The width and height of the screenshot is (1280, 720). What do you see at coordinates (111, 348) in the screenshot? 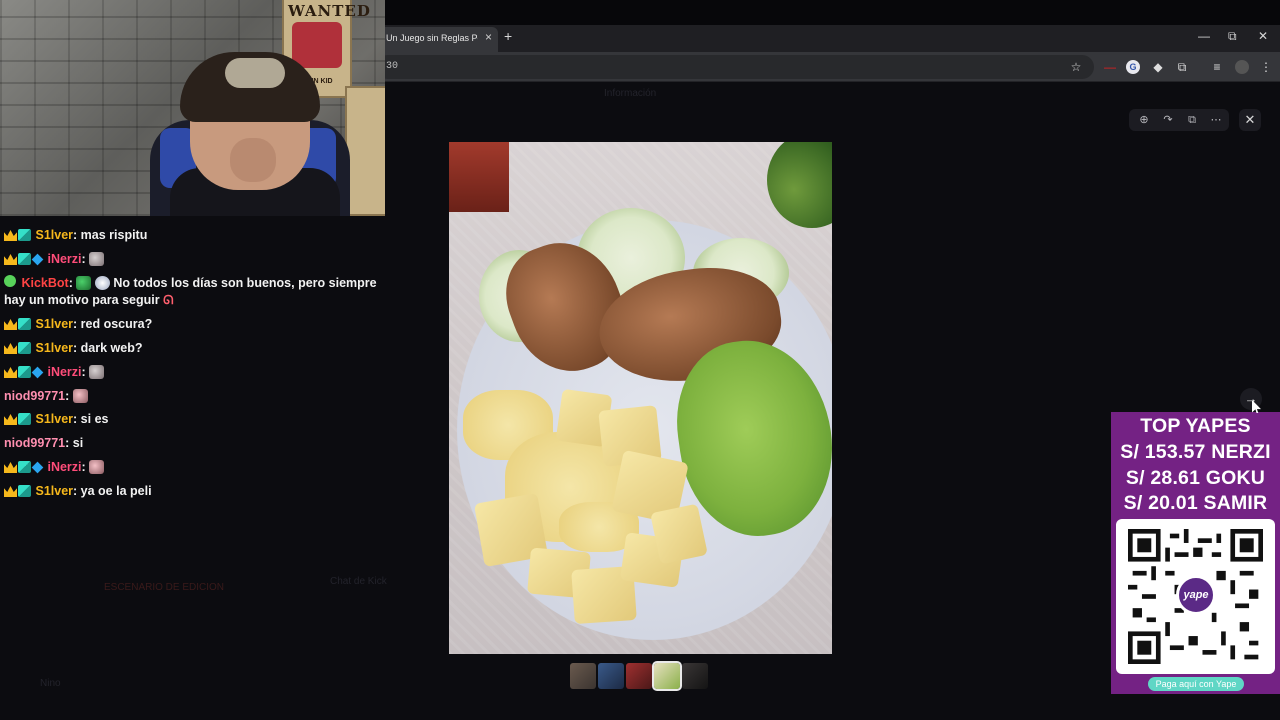
I see `chat-text: dark web?` at bounding box center [111, 348].